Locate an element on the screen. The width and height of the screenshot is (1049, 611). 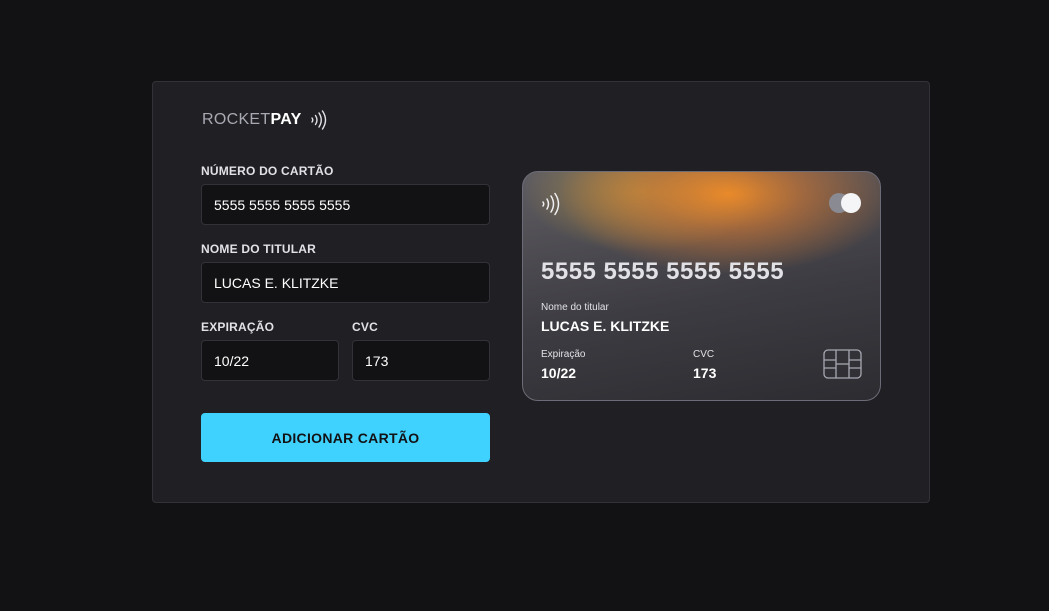
holder-name-label: NOME DO TITULAR is located at coordinates (258, 249).